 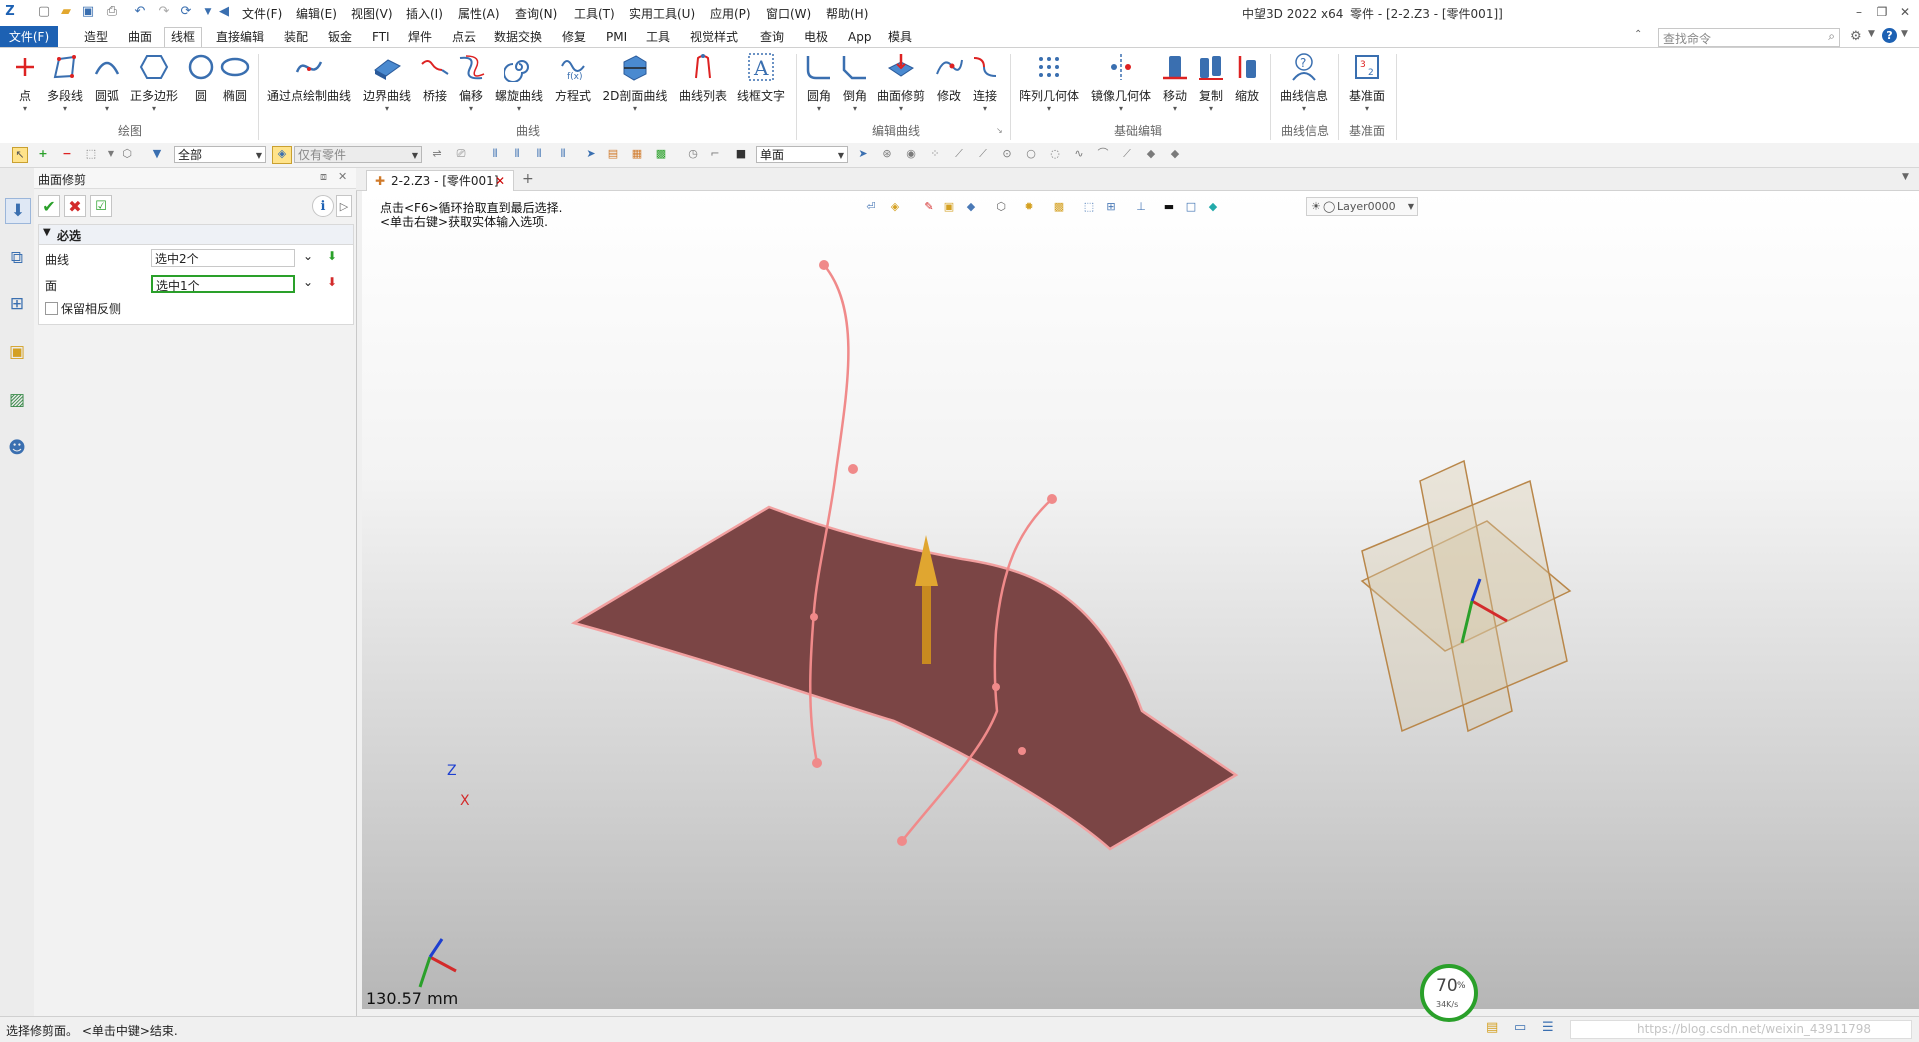 What do you see at coordinates (935, 154) in the screenshot?
I see `snap-3-icon: ⁘` at bounding box center [935, 154].